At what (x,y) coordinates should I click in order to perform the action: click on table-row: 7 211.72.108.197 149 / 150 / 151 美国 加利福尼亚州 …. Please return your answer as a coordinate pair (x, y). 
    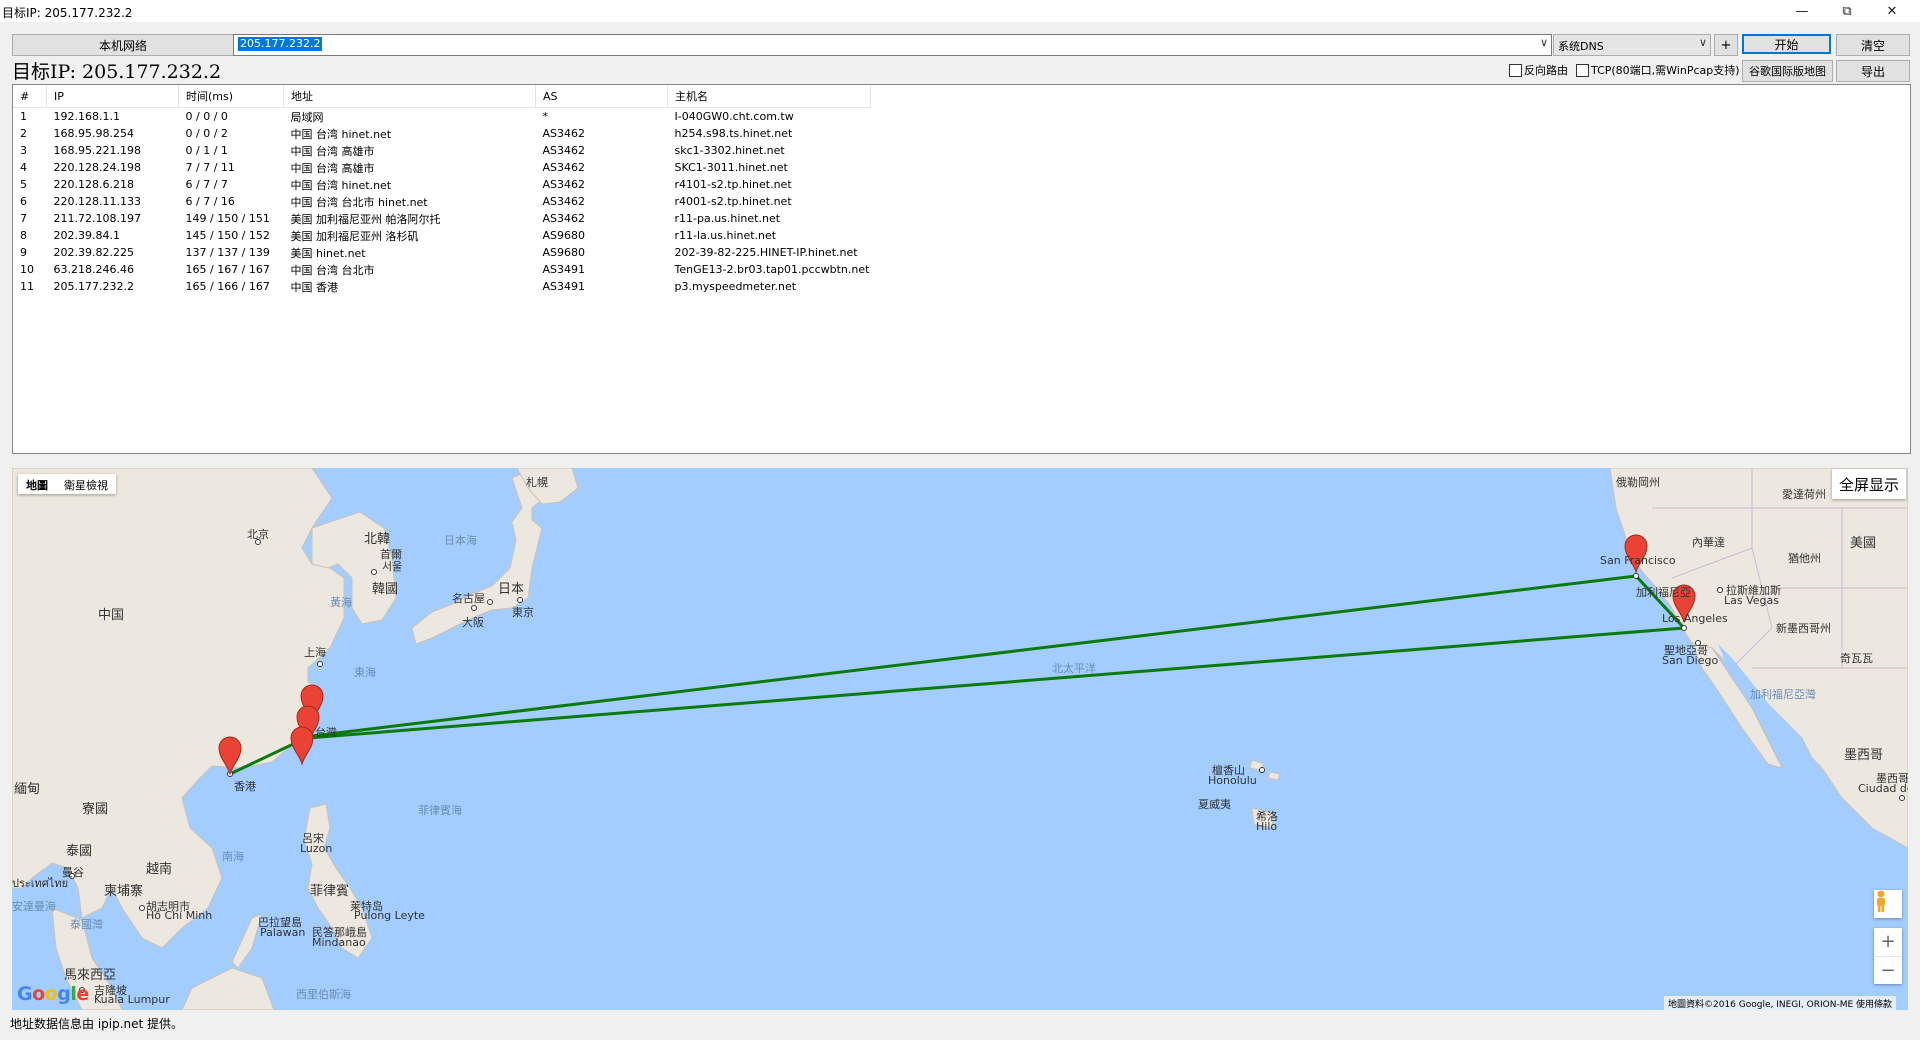
    Looking at the image, I should click on (442, 218).